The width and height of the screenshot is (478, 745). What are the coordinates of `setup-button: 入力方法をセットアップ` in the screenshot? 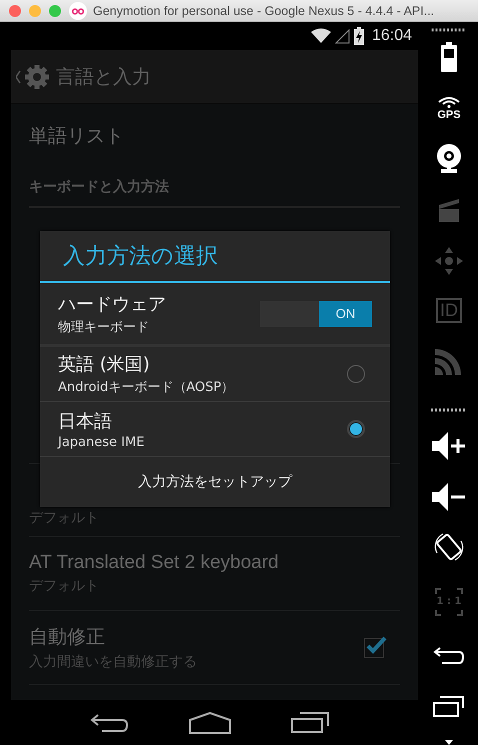 It's located at (215, 482).